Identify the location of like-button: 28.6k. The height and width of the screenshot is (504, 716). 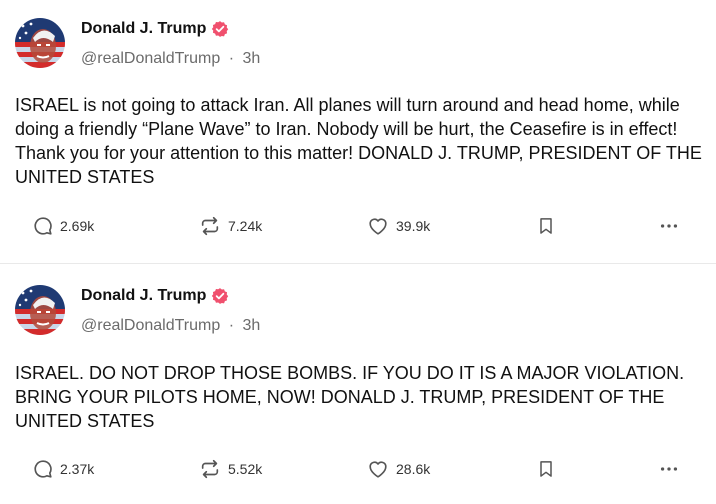
(398, 469).